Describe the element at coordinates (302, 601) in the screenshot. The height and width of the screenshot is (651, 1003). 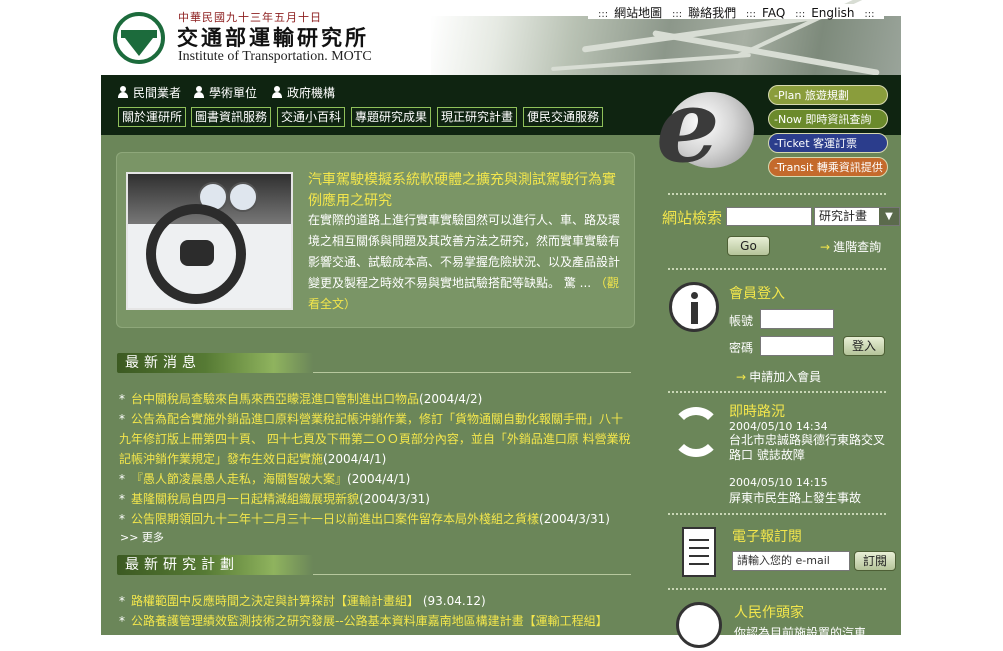
I see `list-item: * 路權範圍中反應時間之決定與計算探討【運輸計畫組】 (93.04.12)` at that location.